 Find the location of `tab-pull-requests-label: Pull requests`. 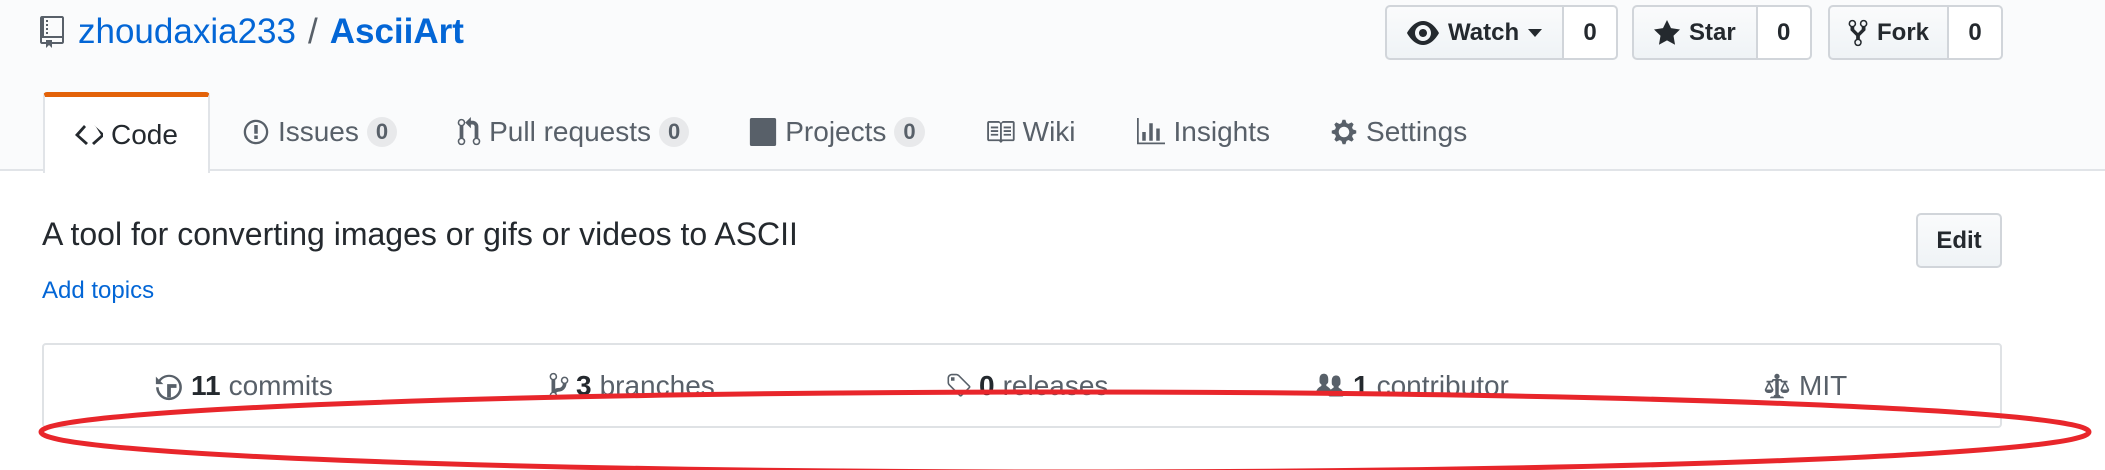

tab-pull-requests-label: Pull requests is located at coordinates (570, 131).